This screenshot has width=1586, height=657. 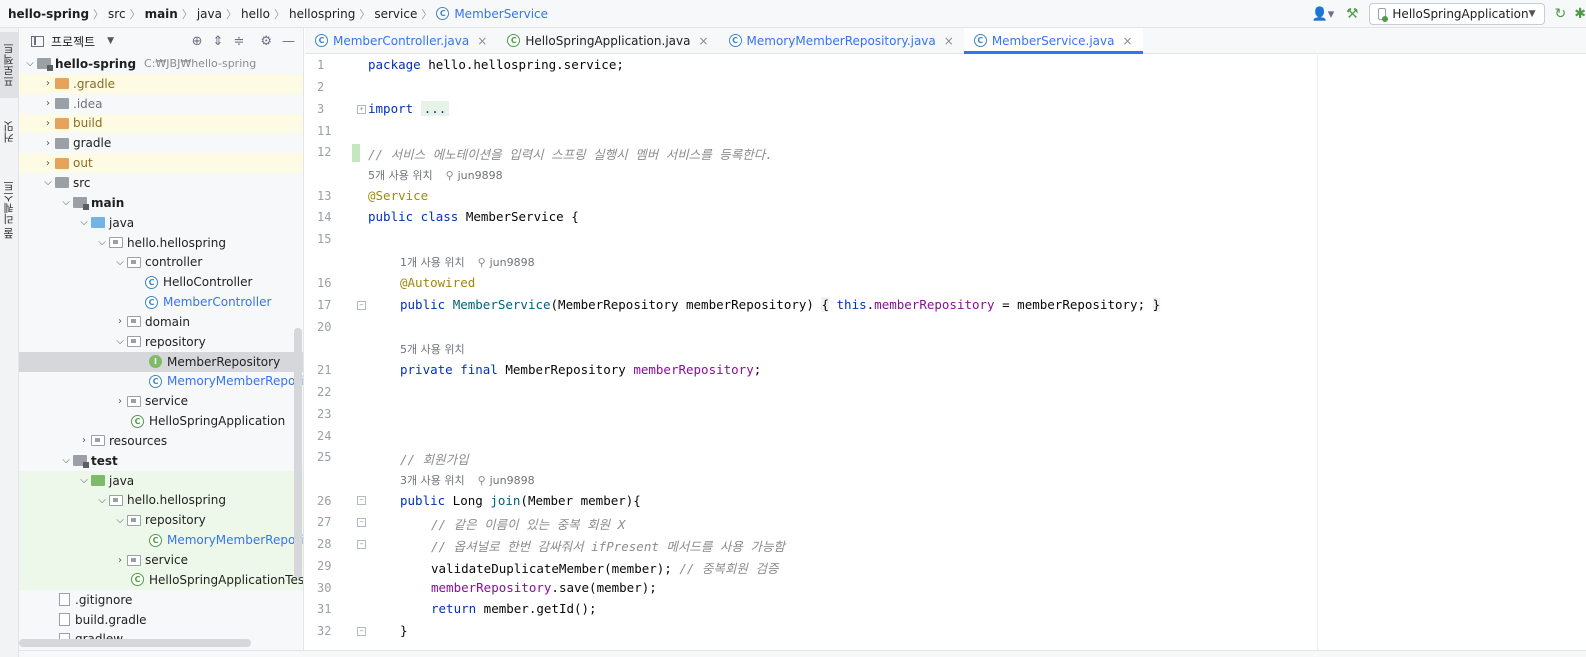 I want to click on gear-icon: ⚙, so click(x=266, y=41).